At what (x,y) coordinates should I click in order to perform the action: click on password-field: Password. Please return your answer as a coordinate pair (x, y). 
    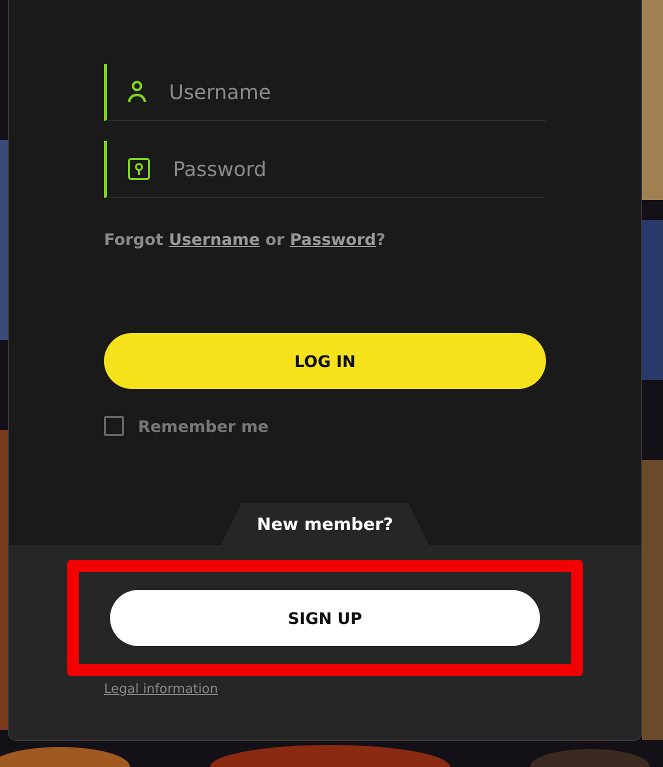
    Looking at the image, I should click on (358, 169).